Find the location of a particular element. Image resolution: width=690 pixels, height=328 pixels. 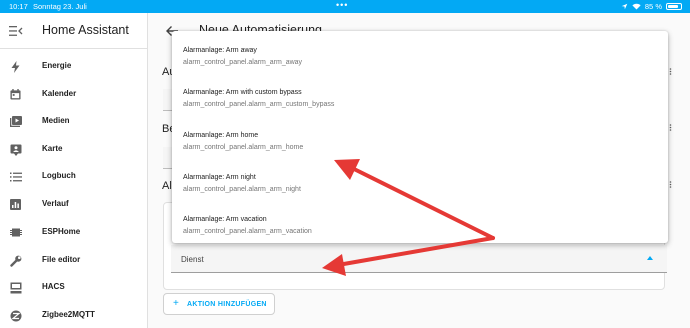

section-heading-3: Al is located at coordinates (167, 186).